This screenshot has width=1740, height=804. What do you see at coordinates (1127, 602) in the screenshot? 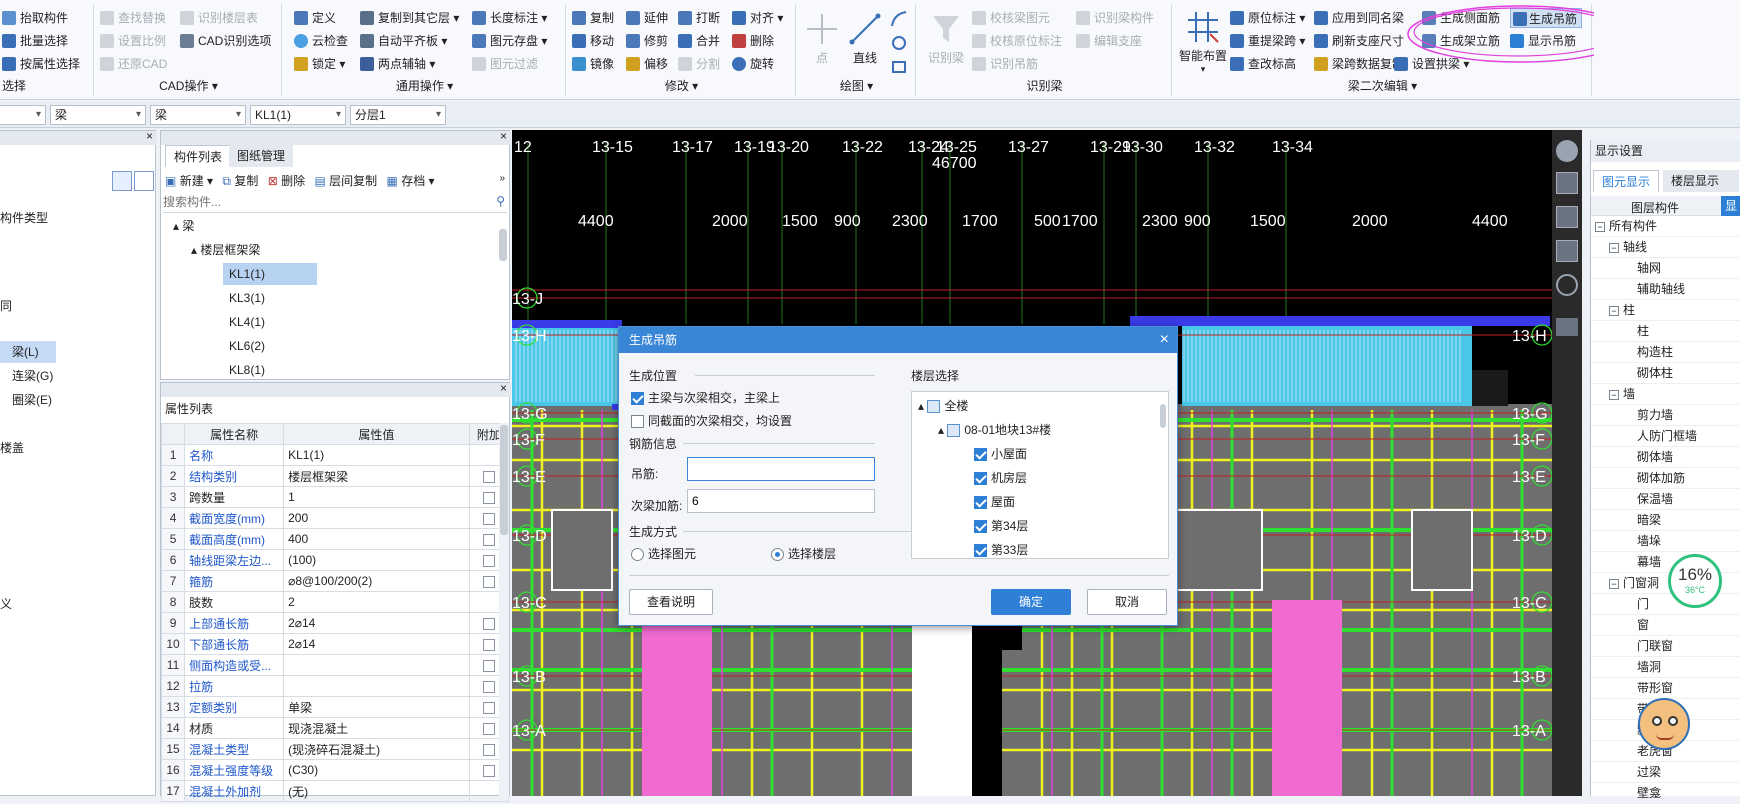
I see `cancel-button: 取消` at bounding box center [1127, 602].